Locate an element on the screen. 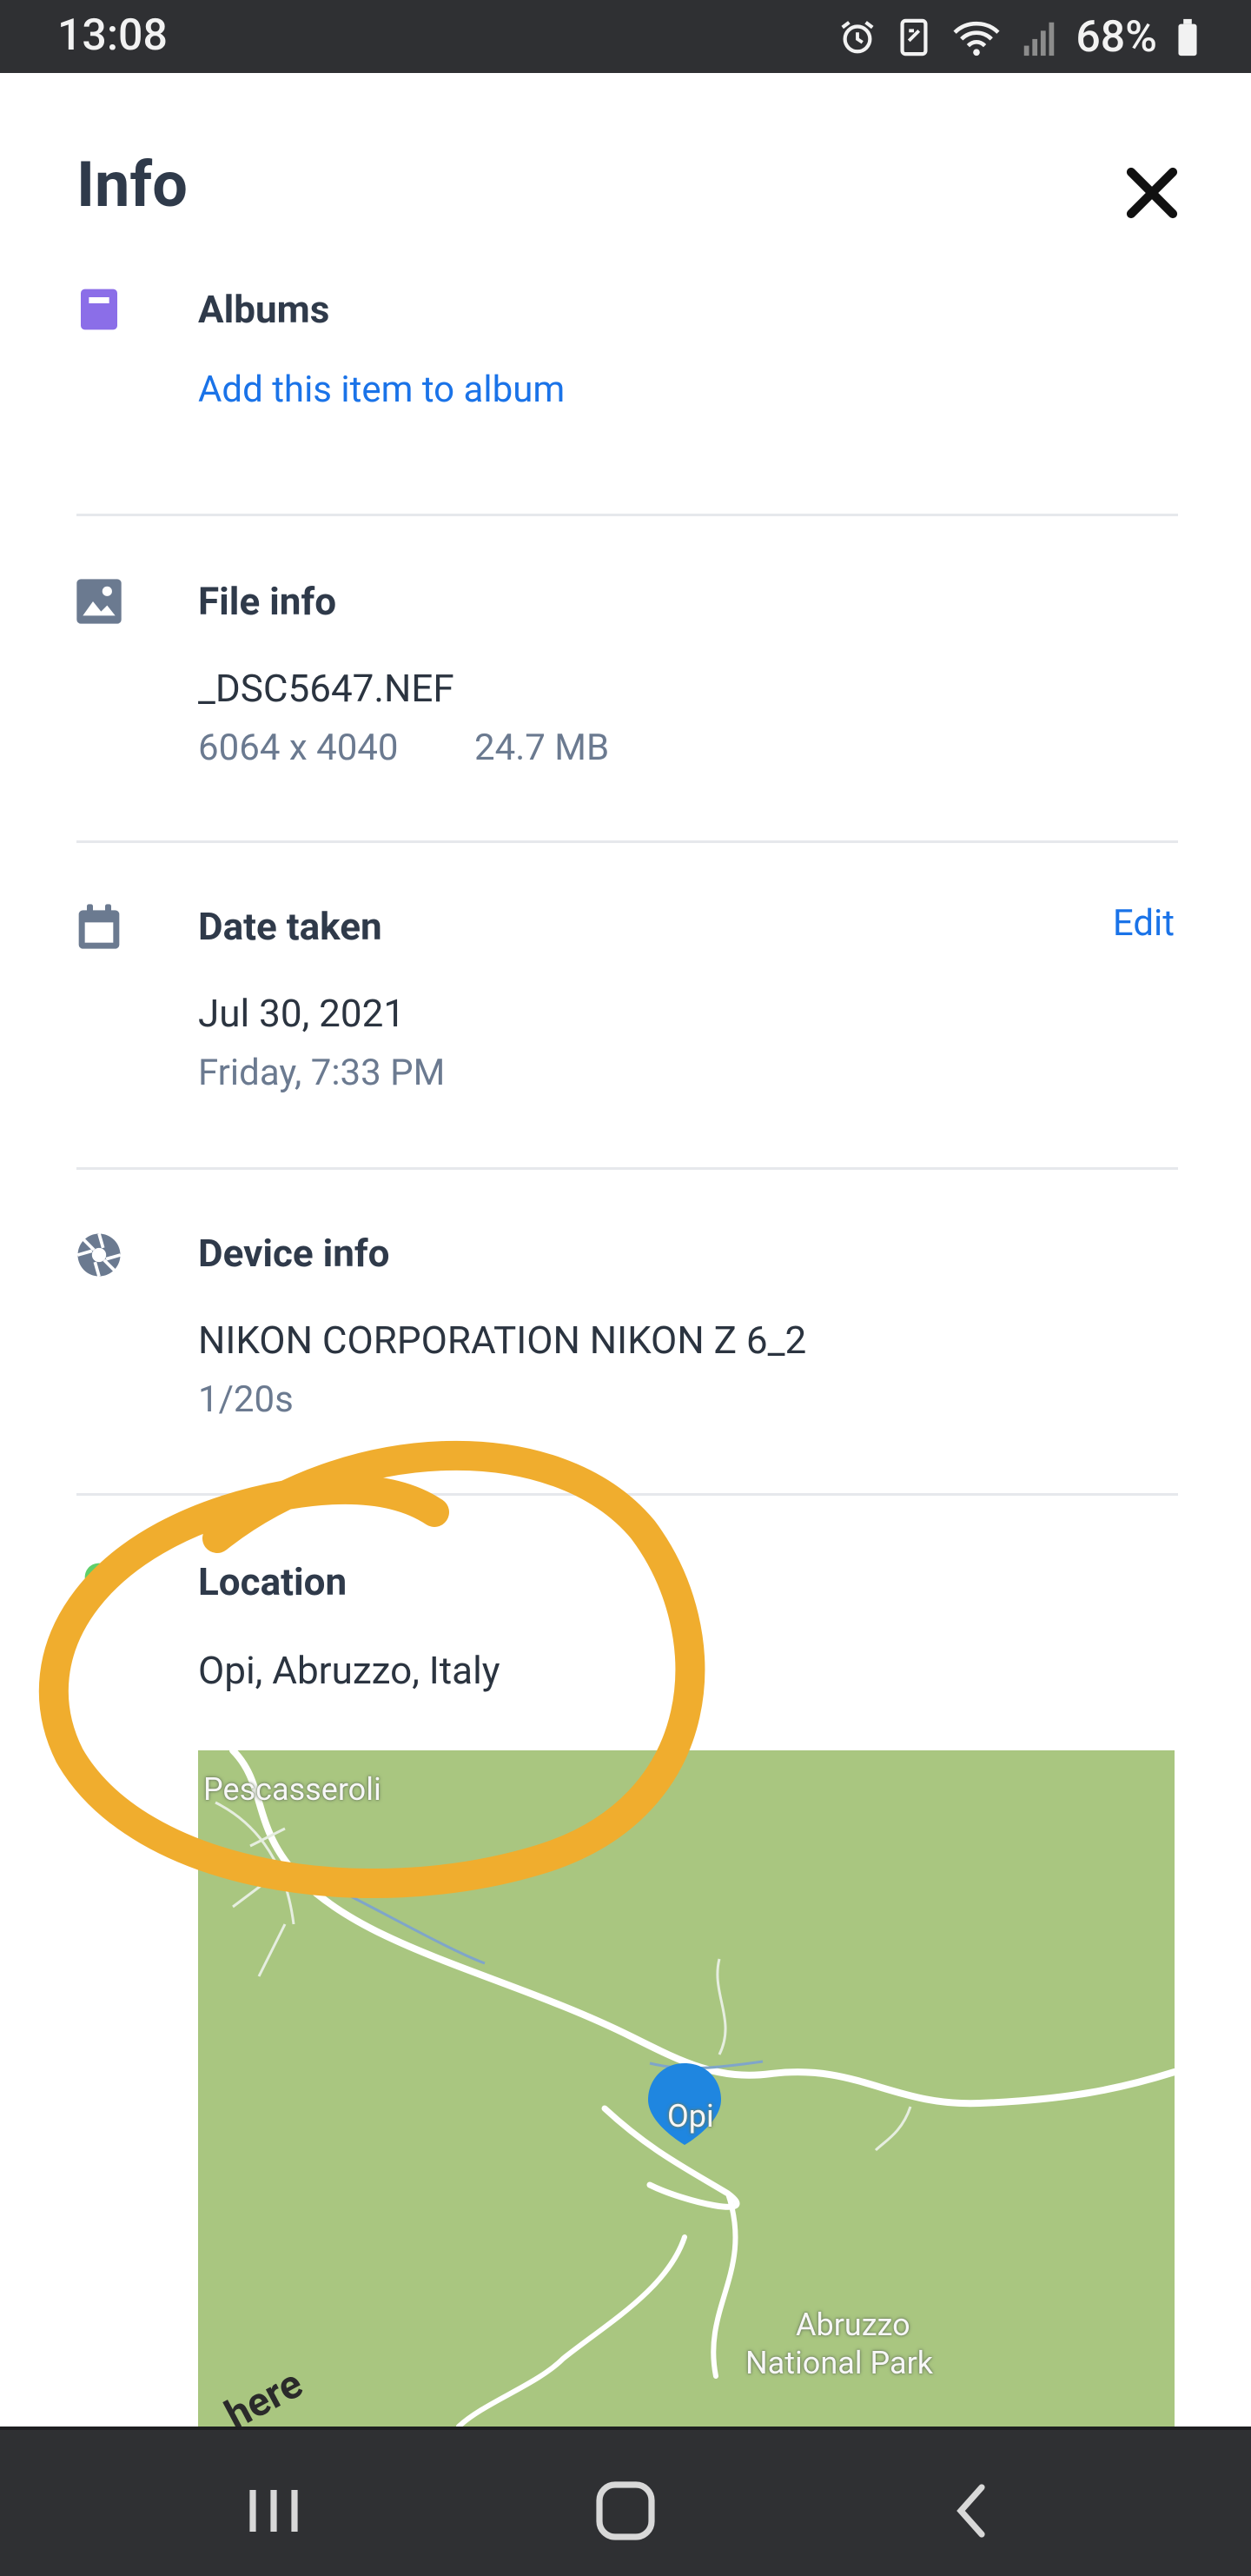 This screenshot has height=2576, width=1251. page-title: Info is located at coordinates (132, 185).